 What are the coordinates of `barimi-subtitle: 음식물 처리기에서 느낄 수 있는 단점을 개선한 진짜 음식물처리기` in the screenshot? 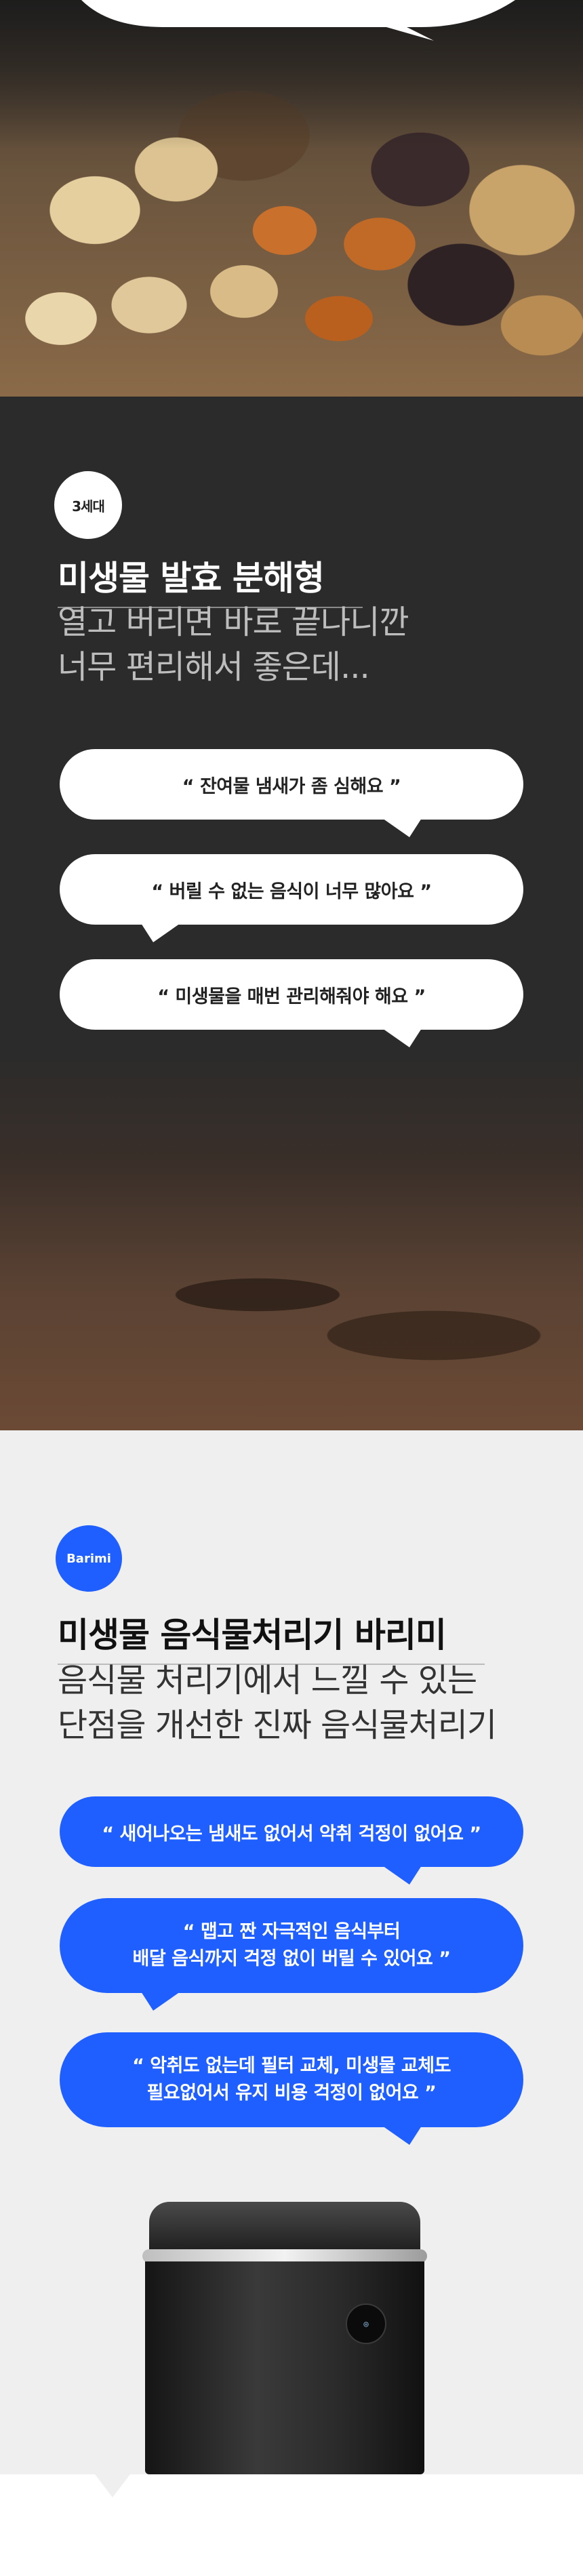 It's located at (308, 1703).